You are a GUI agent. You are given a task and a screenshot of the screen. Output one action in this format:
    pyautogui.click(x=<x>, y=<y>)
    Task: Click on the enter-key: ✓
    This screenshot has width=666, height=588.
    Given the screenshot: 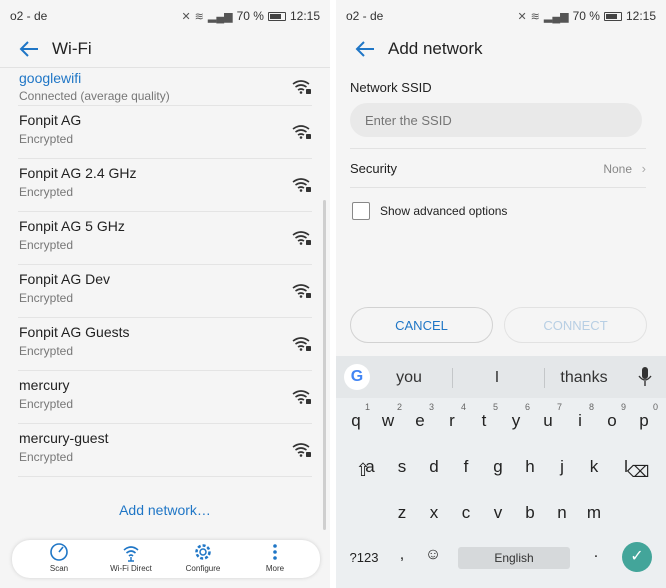 What is the action you would take?
    pyautogui.click(x=637, y=557)
    